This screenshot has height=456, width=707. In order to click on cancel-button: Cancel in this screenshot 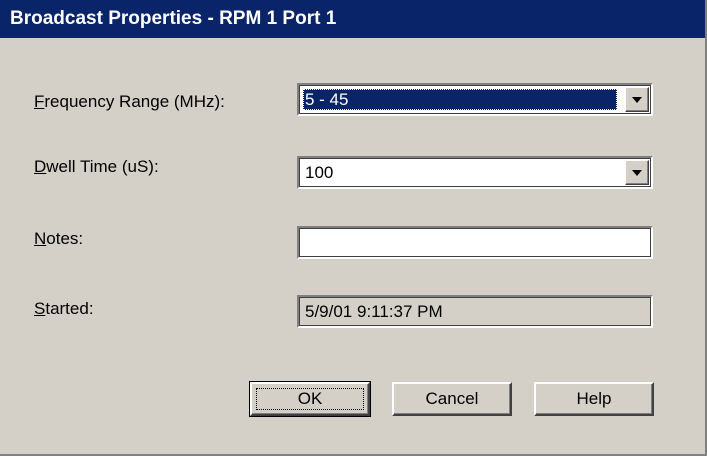, I will do `click(452, 399)`.